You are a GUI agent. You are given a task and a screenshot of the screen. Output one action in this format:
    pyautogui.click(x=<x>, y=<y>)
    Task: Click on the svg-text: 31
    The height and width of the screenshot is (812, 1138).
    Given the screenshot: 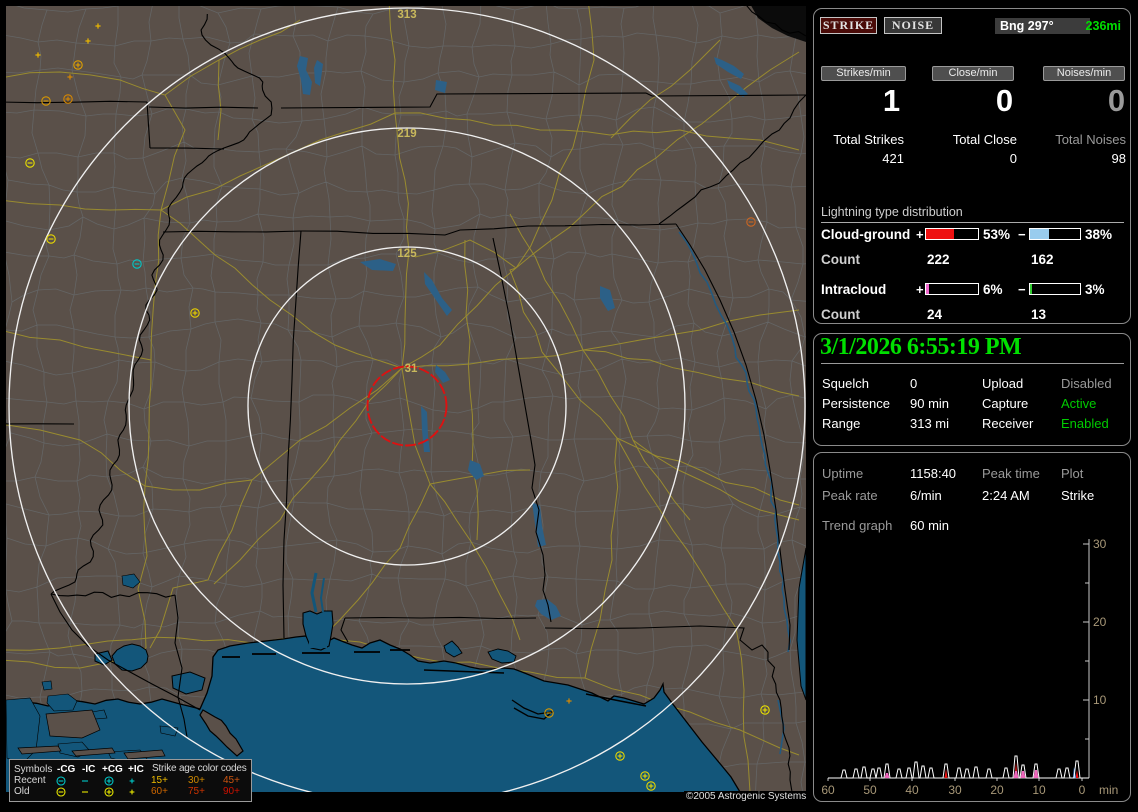 What is the action you would take?
    pyautogui.click(x=411, y=369)
    